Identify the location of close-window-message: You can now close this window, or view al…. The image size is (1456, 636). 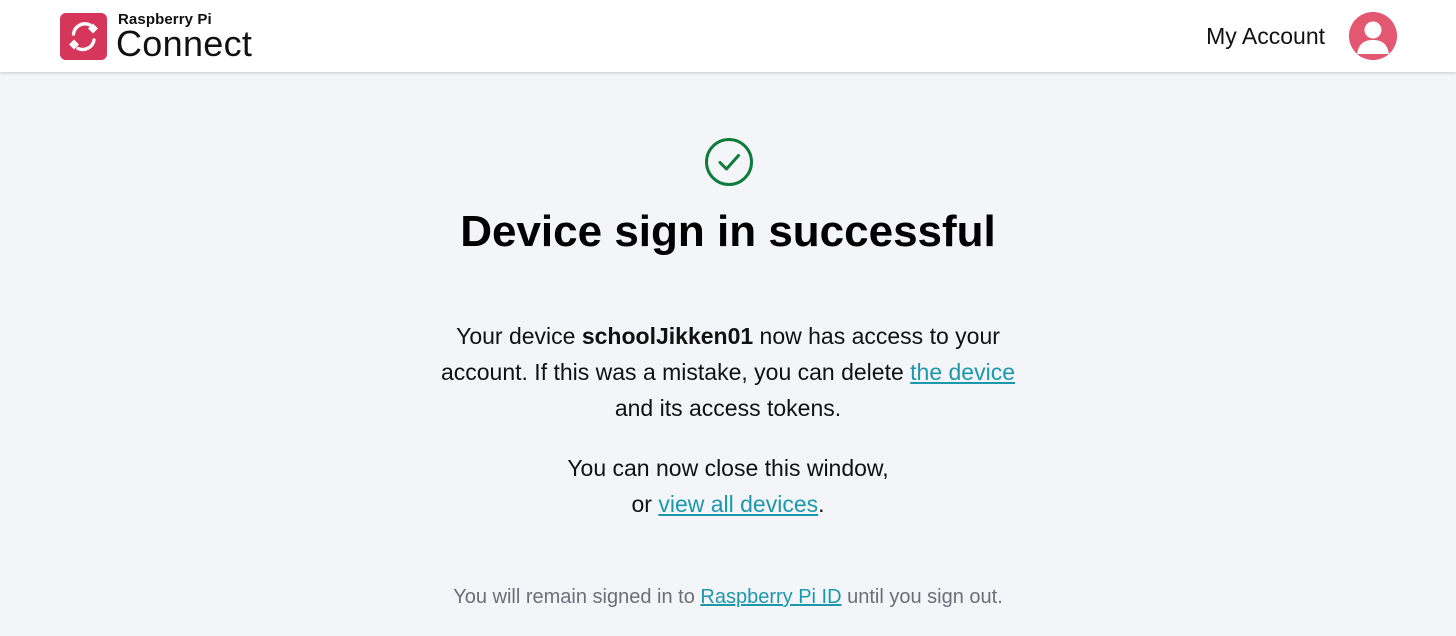
(728, 486).